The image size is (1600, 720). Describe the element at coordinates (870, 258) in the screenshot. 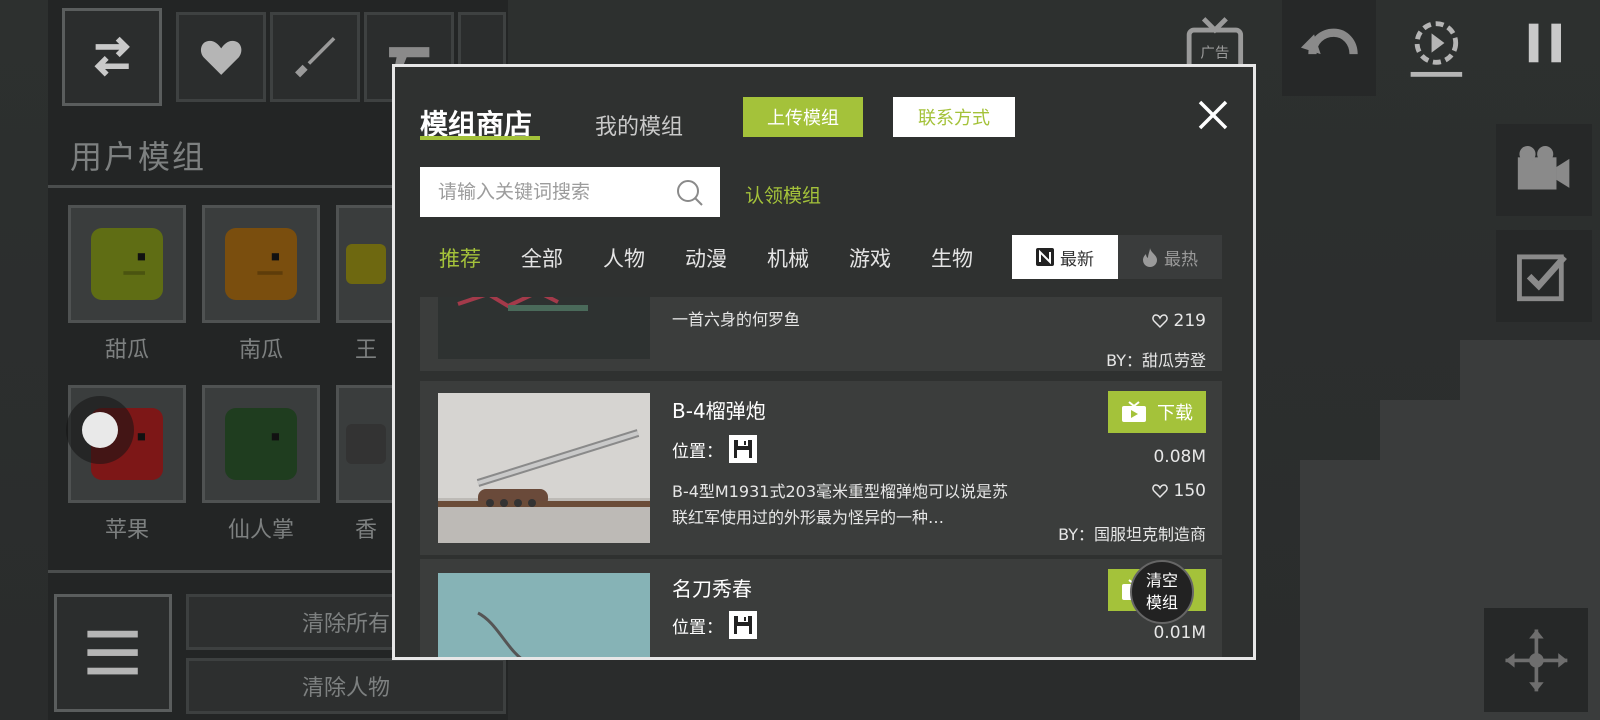

I see `tab-games: 游戏` at that location.